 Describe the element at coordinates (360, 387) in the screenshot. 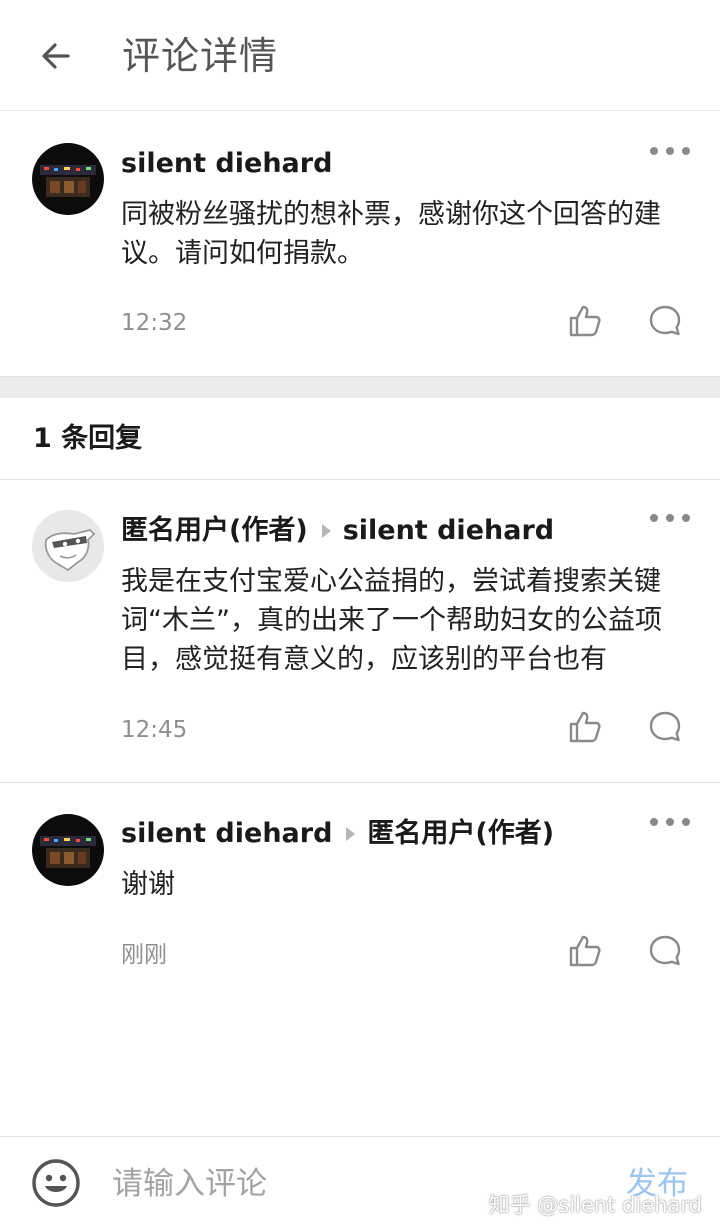

I see `section-separator` at that location.